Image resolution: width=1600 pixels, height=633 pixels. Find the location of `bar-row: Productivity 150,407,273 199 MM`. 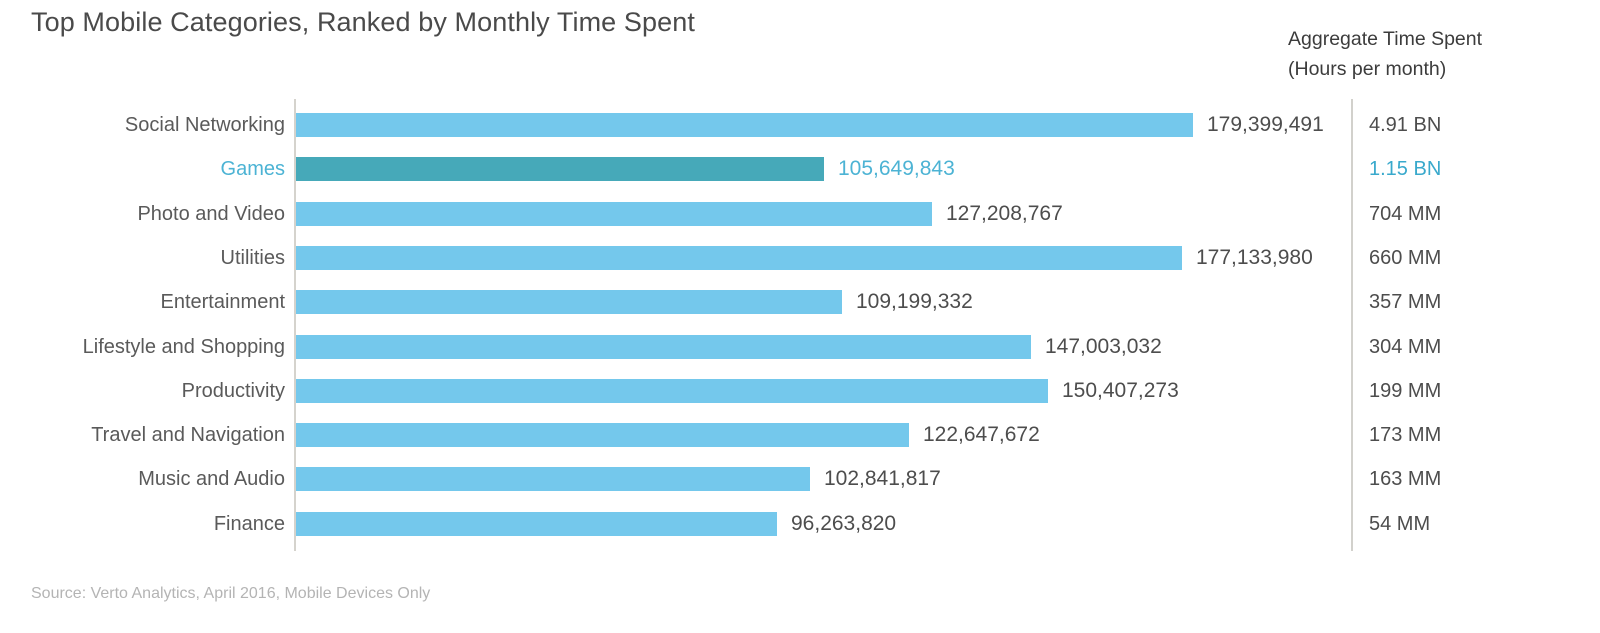

bar-row: Productivity 150,407,273 199 MM is located at coordinates (800, 391).